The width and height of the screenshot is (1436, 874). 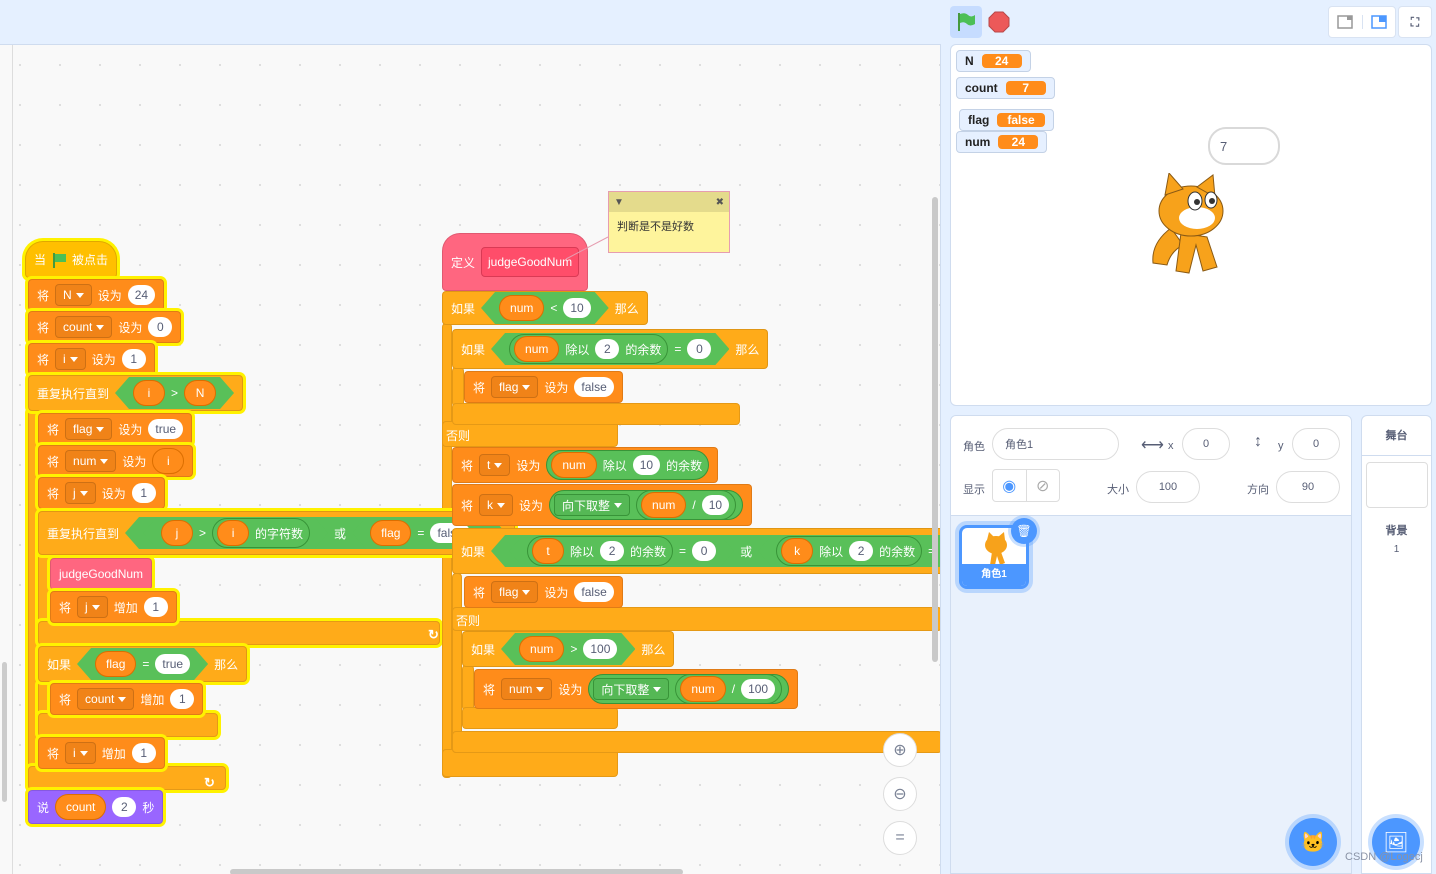 I want to click on monitor-count: count 7, so click(x=1005, y=88).